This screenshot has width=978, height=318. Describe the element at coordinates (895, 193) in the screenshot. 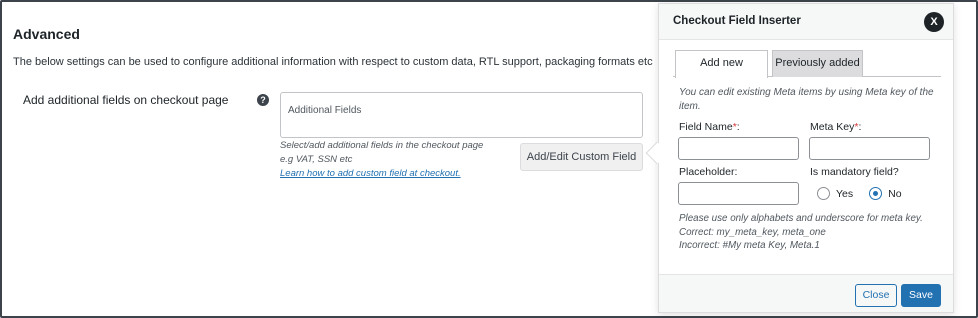

I see `mandatory-no-label: No` at that location.